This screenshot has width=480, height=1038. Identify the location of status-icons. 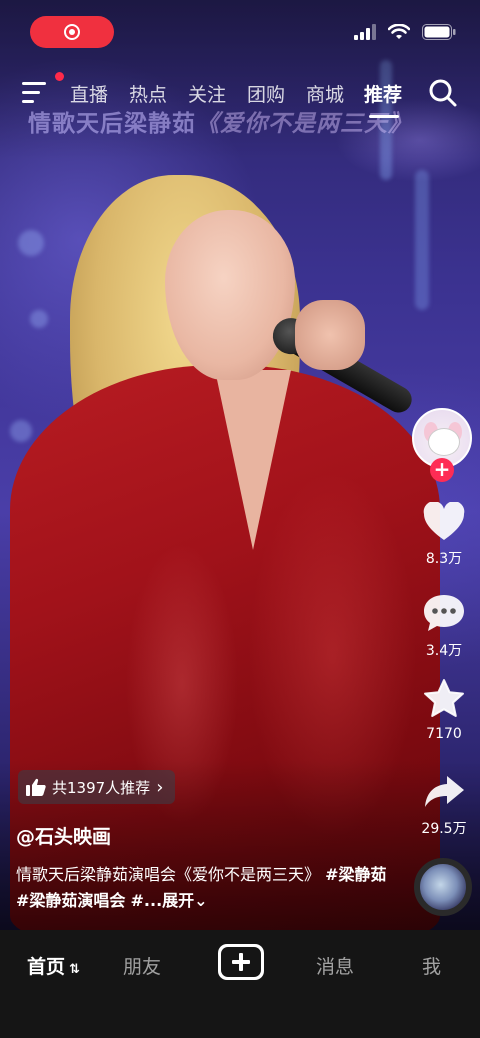
(405, 32).